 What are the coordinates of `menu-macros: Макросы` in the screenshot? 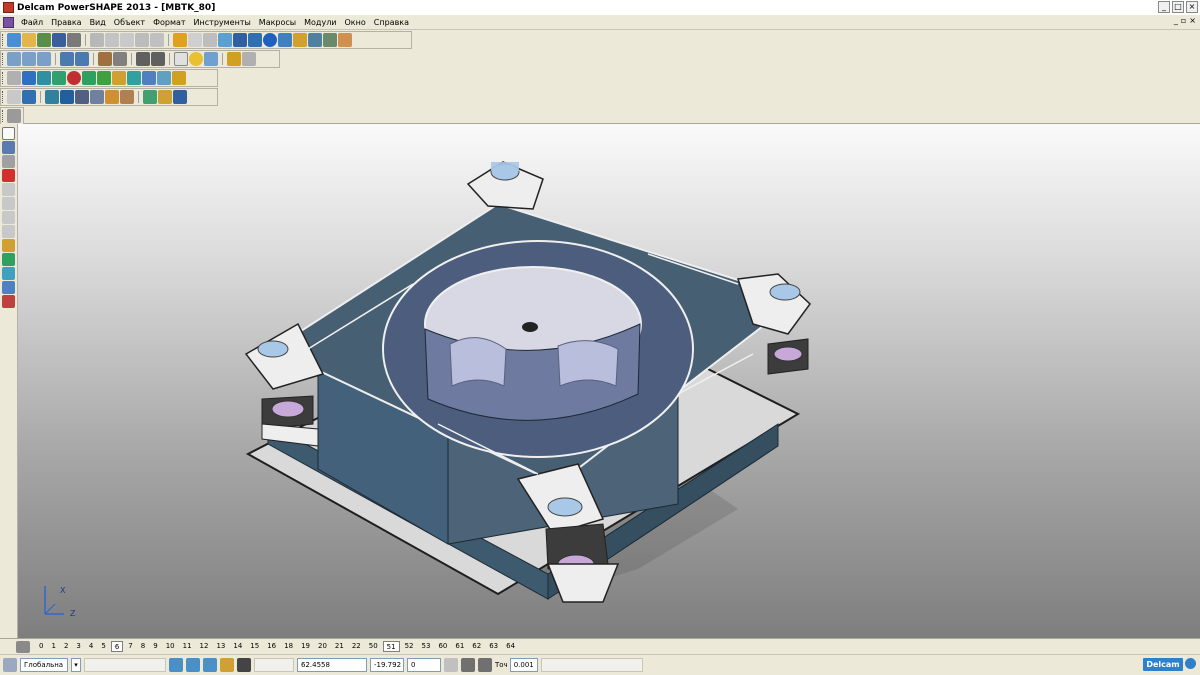 It's located at (277, 22).